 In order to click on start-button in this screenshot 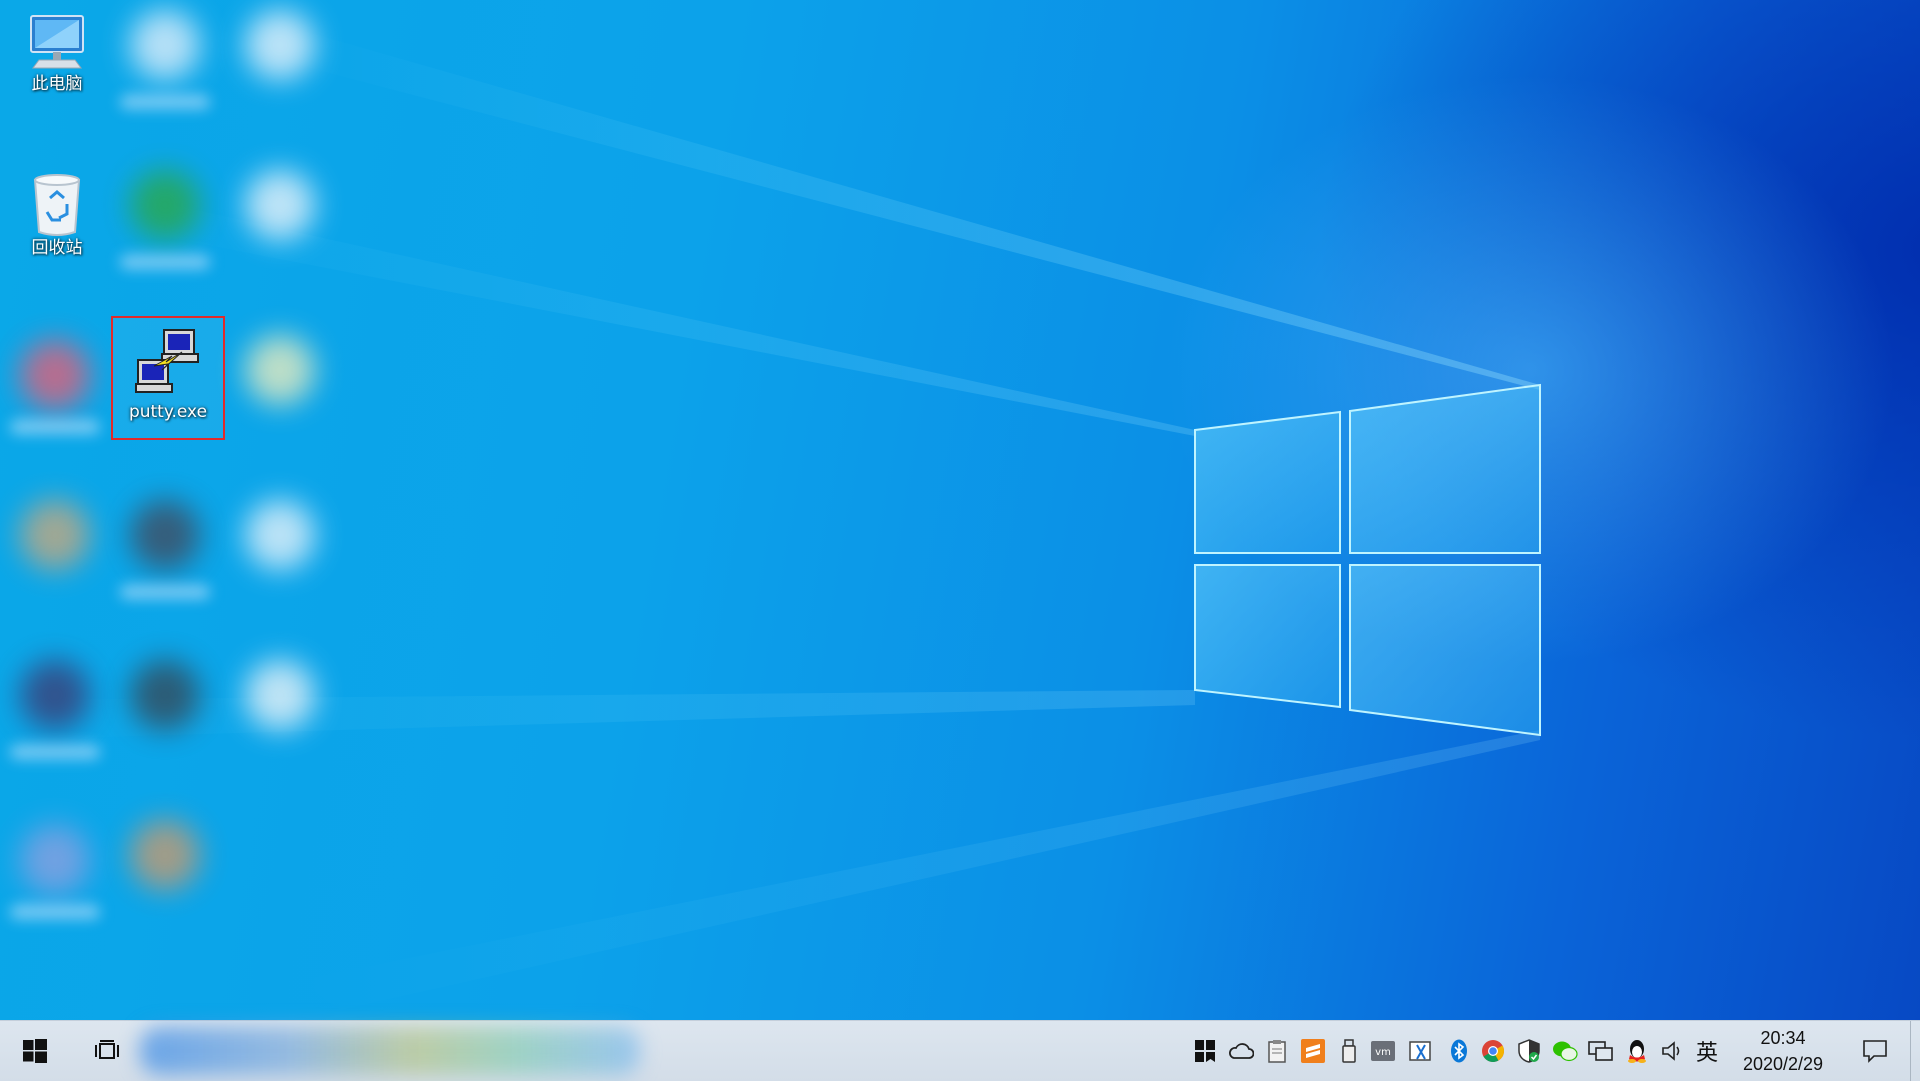, I will do `click(35, 1051)`.